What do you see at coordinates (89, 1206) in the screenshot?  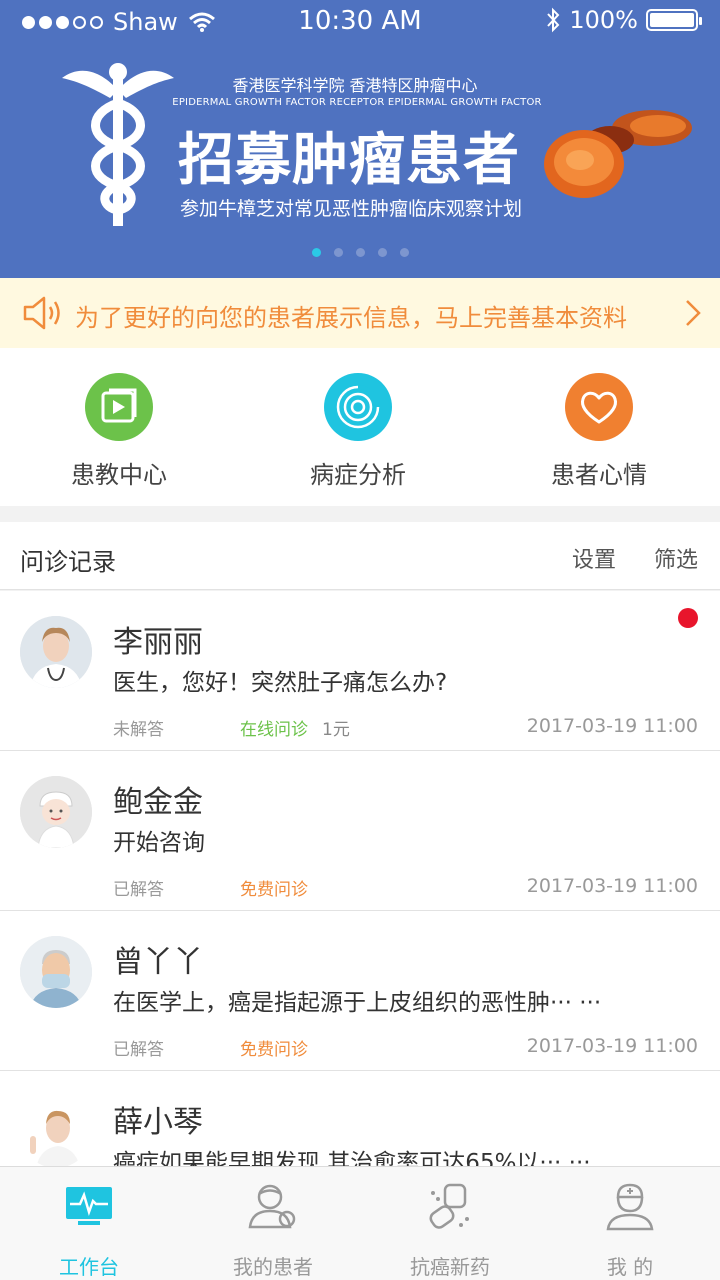 I see `monitor-pulse-icon` at bounding box center [89, 1206].